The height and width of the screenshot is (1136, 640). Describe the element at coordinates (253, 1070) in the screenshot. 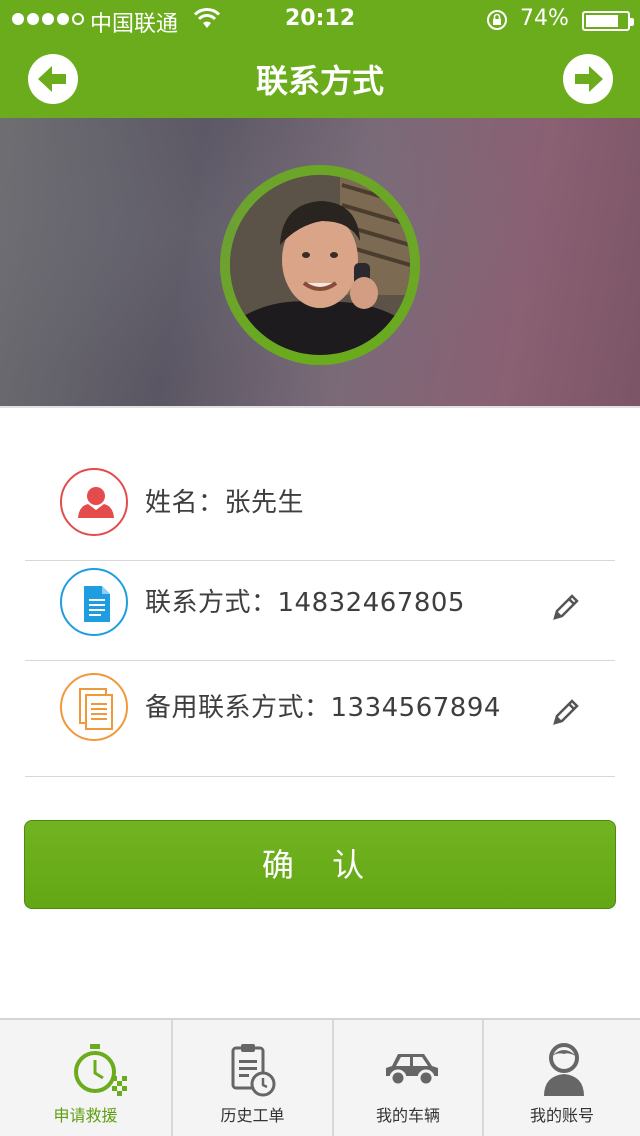

I see `clipboard-clock-icon` at that location.